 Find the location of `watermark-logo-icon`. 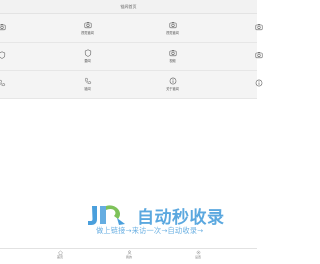

watermark-logo-icon is located at coordinates (106, 215).